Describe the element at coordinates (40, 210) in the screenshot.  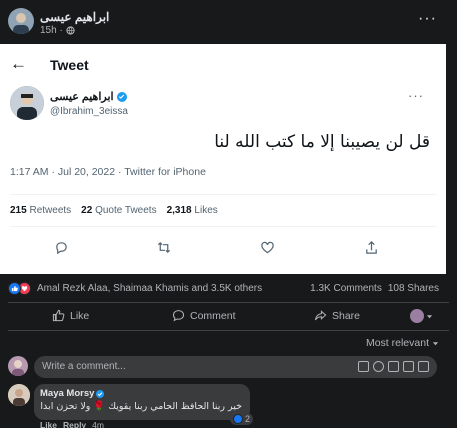
I see `retweets-stat: 215 Retweets` at that location.